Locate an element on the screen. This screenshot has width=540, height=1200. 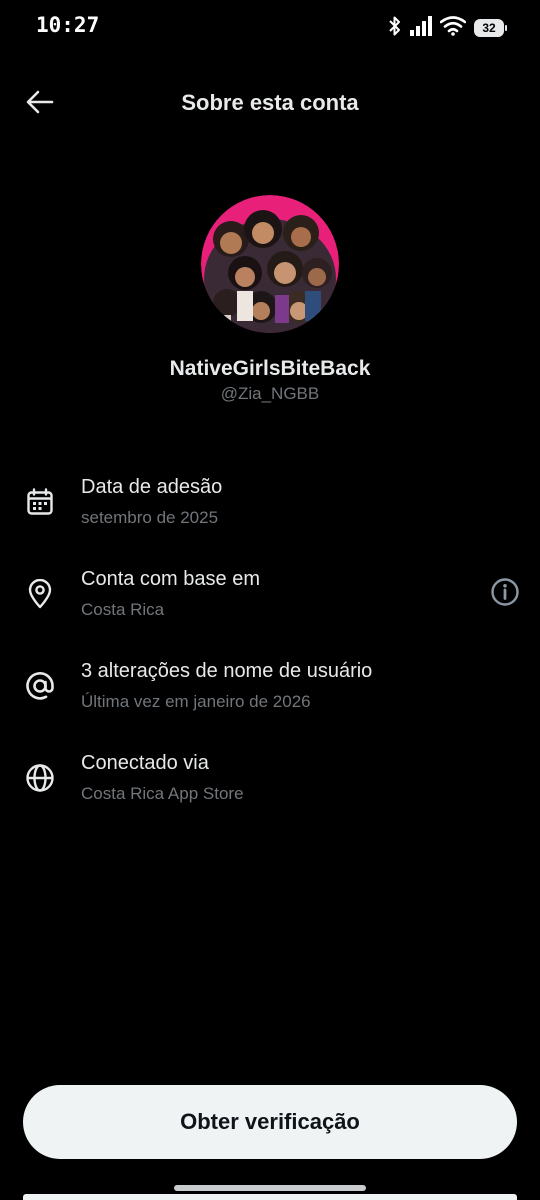
joined-date-row: Data de adesão setembro de 2025 is located at coordinates (270, 511).